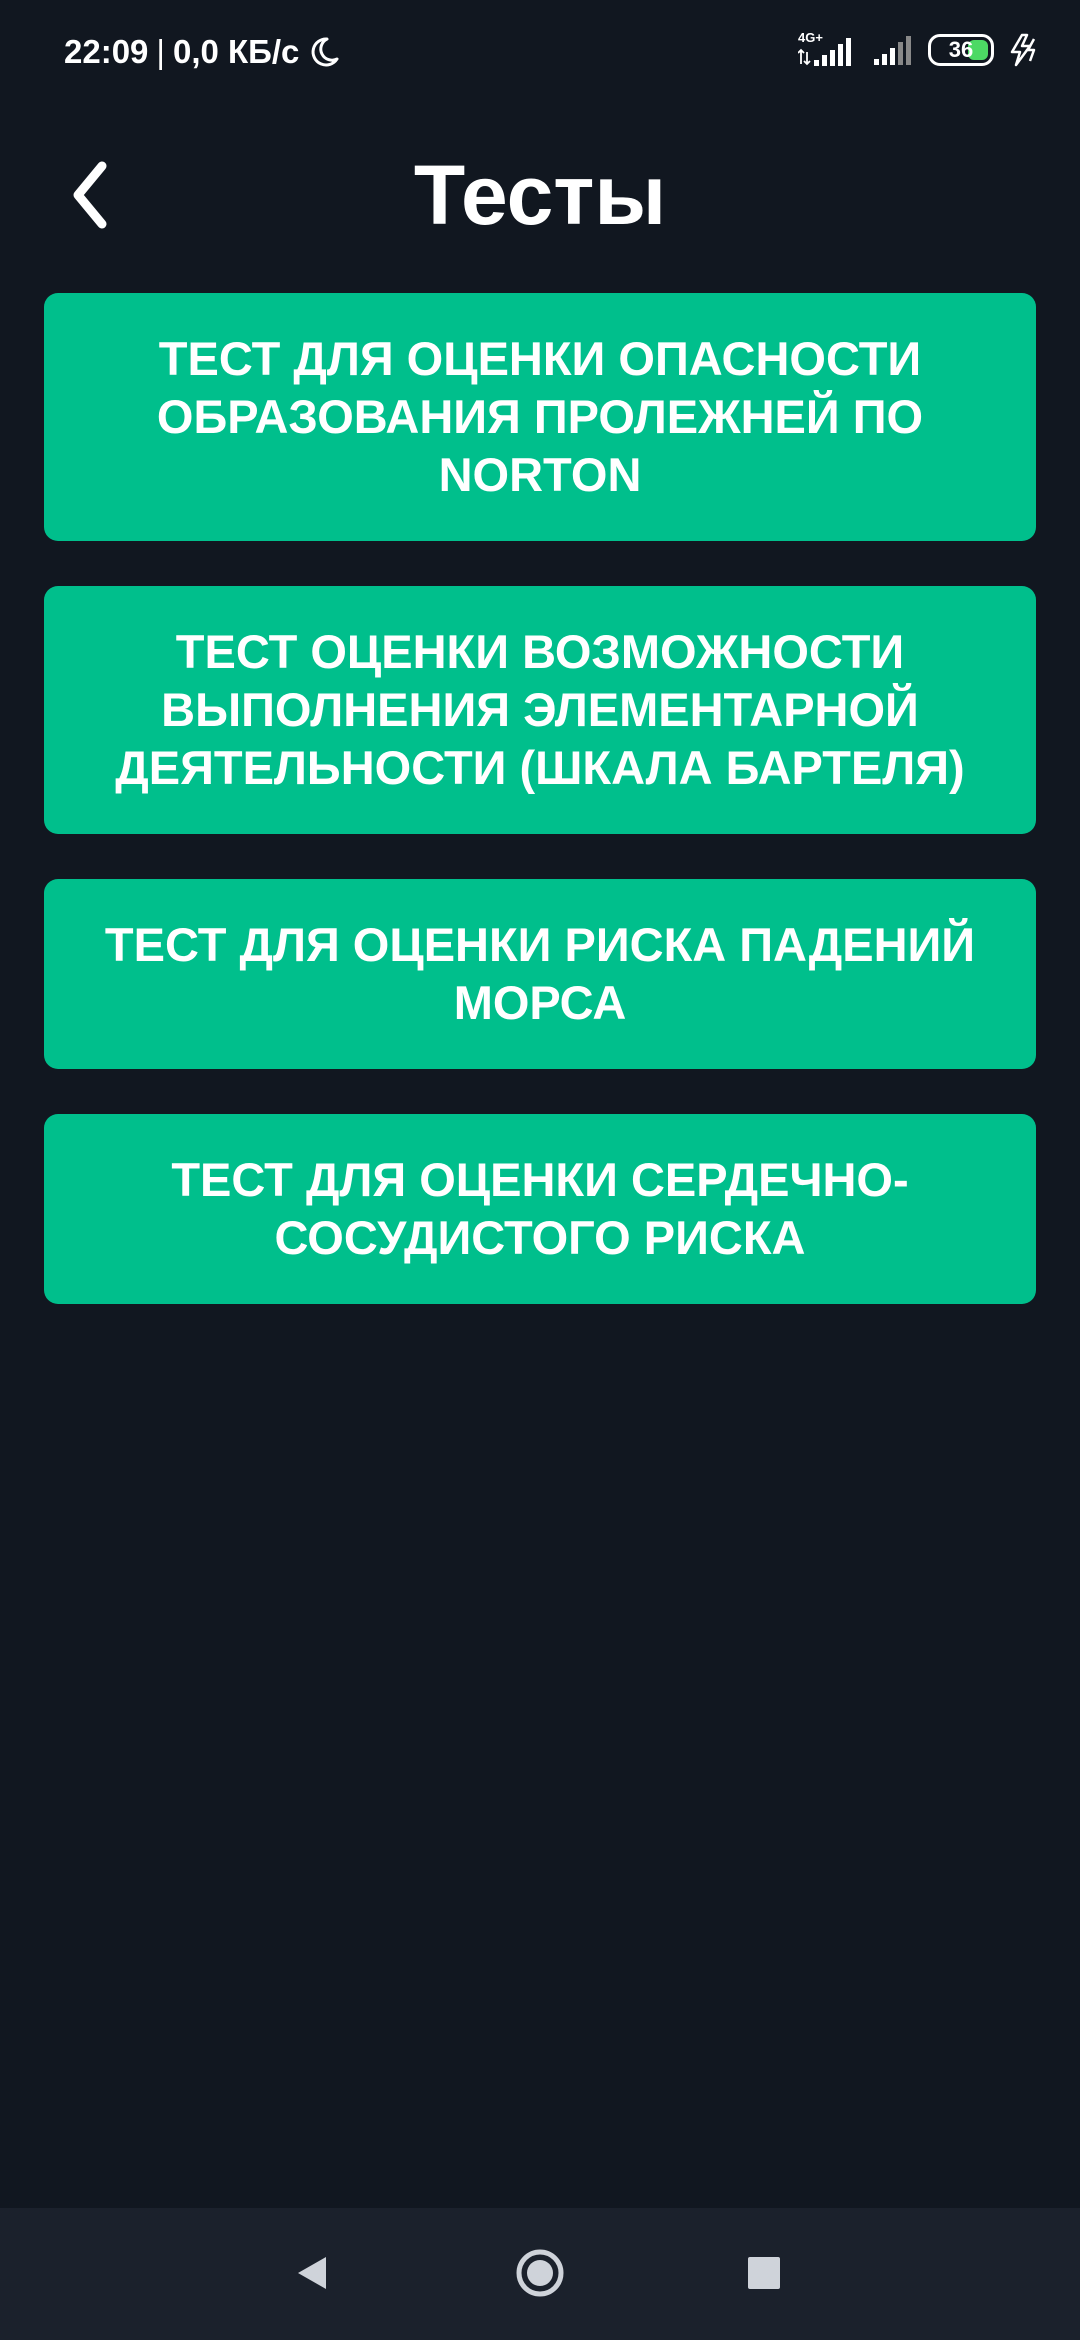 The width and height of the screenshot is (1080, 2340). Describe the element at coordinates (828, 50) in the screenshot. I see `signal-4g-icon: 4G+` at that location.